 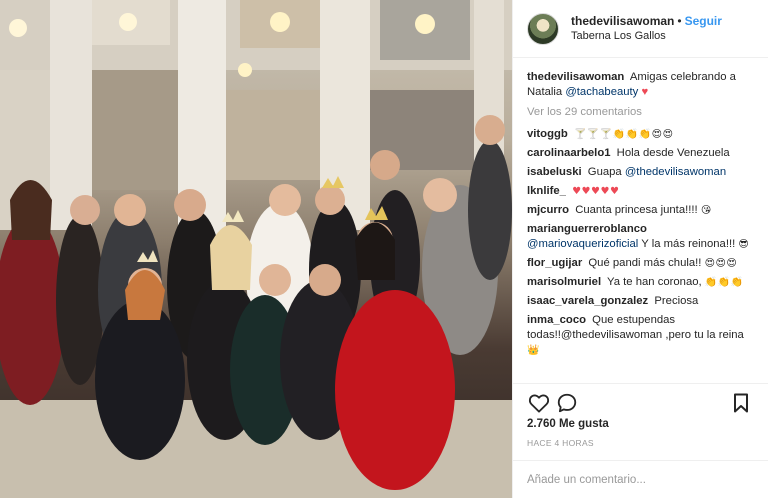 What do you see at coordinates (622, 21) in the screenshot?
I see `username-link: thedevilisawoman` at bounding box center [622, 21].